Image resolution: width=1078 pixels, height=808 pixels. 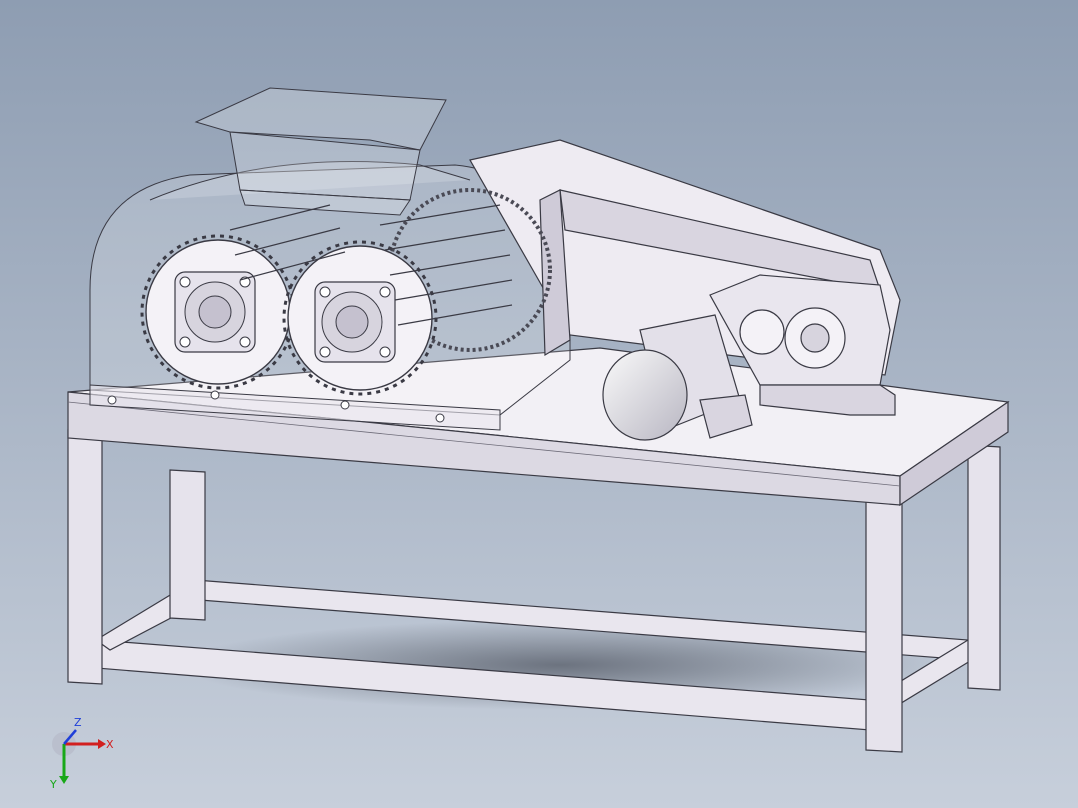 I want to click on z-axis-label: Z, so click(x=78, y=722).